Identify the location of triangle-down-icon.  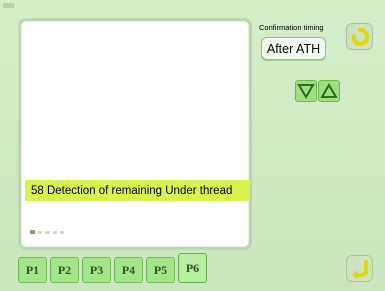
(306, 91).